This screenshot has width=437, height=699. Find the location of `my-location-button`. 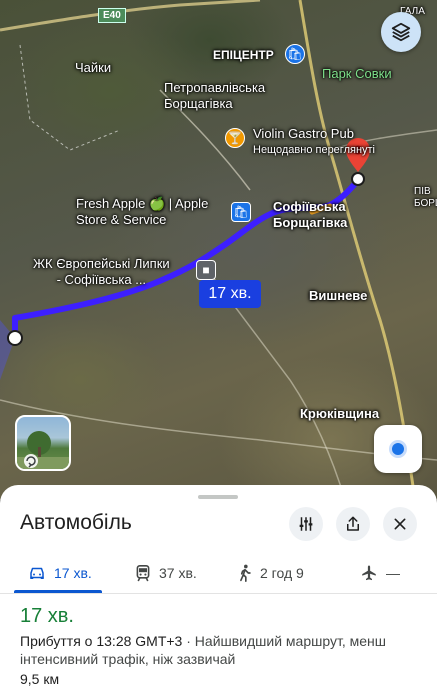

my-location-button is located at coordinates (398, 449).